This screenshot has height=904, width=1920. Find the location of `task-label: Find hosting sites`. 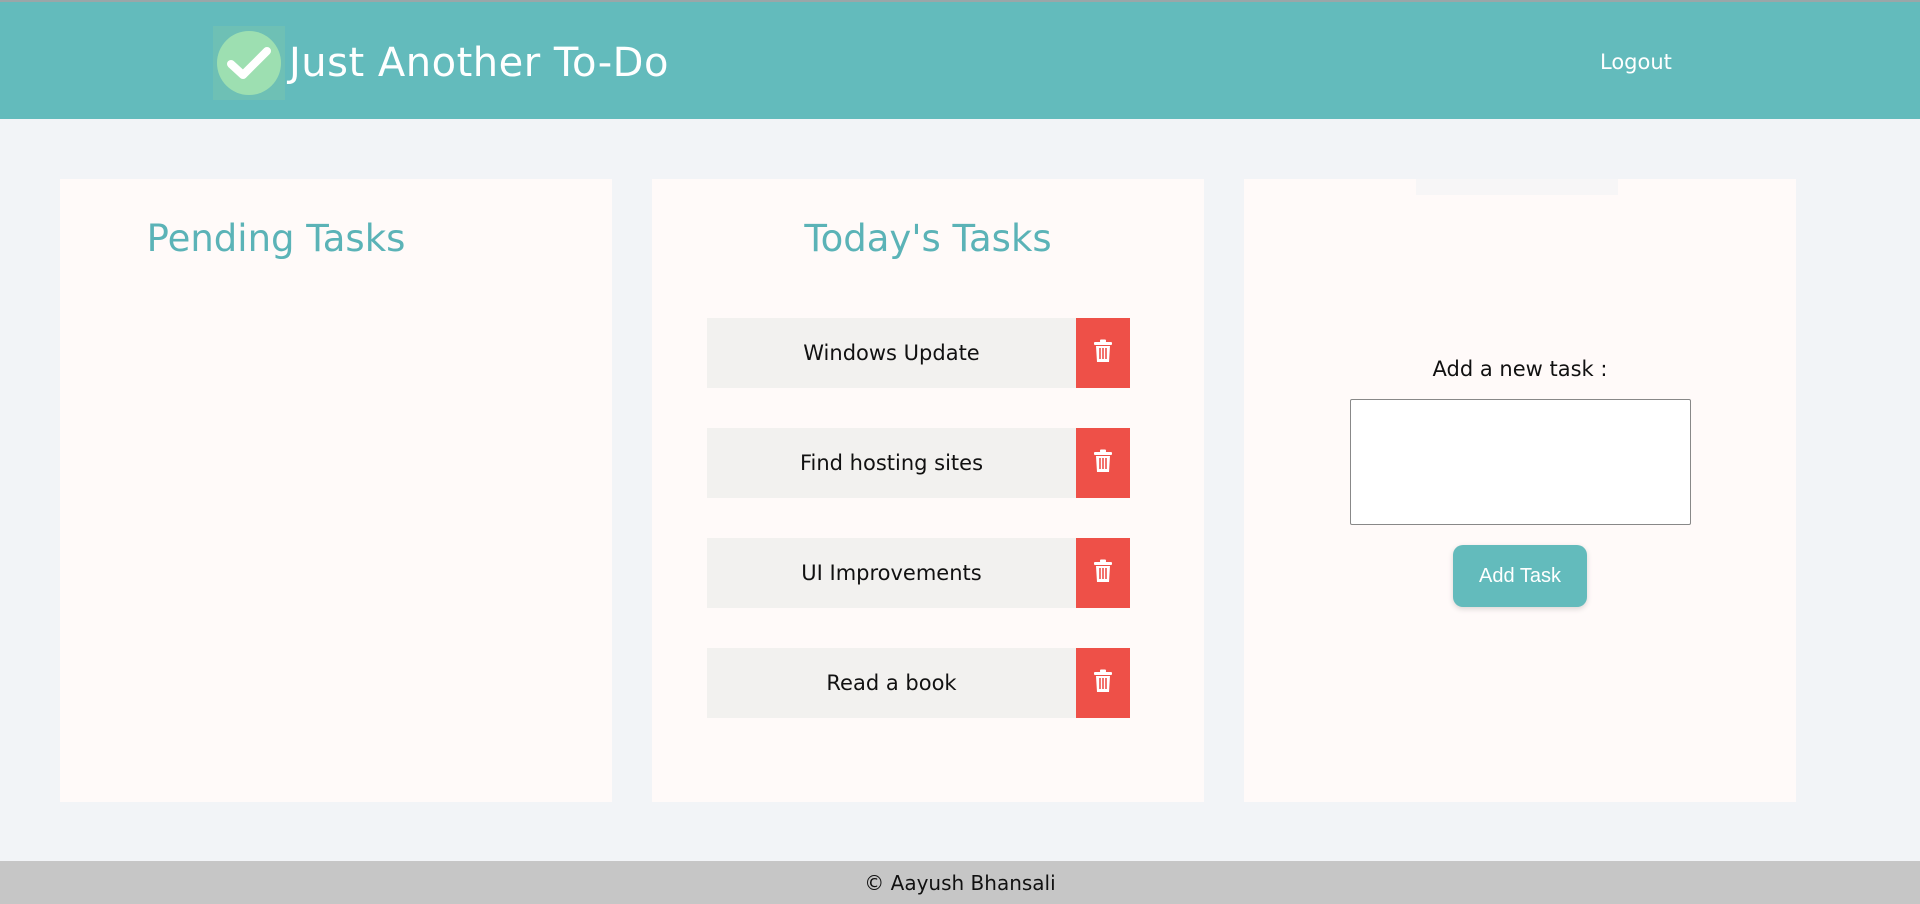

task-label: Find hosting sites is located at coordinates (891, 463).